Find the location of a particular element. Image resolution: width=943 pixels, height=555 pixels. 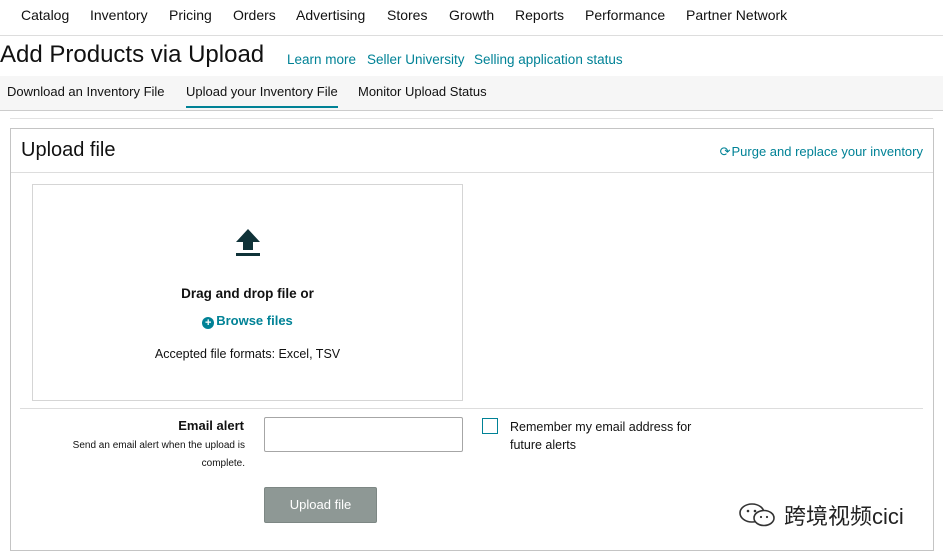

plus-circle-icon: + is located at coordinates (208, 323).